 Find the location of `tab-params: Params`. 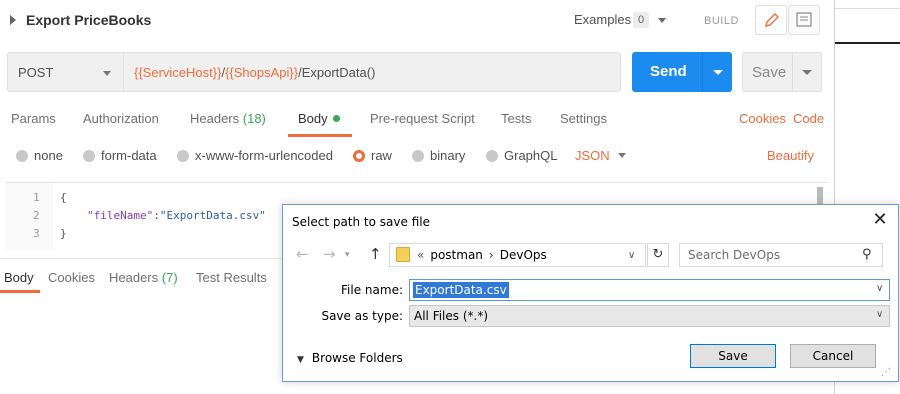

tab-params: Params is located at coordinates (33, 118).